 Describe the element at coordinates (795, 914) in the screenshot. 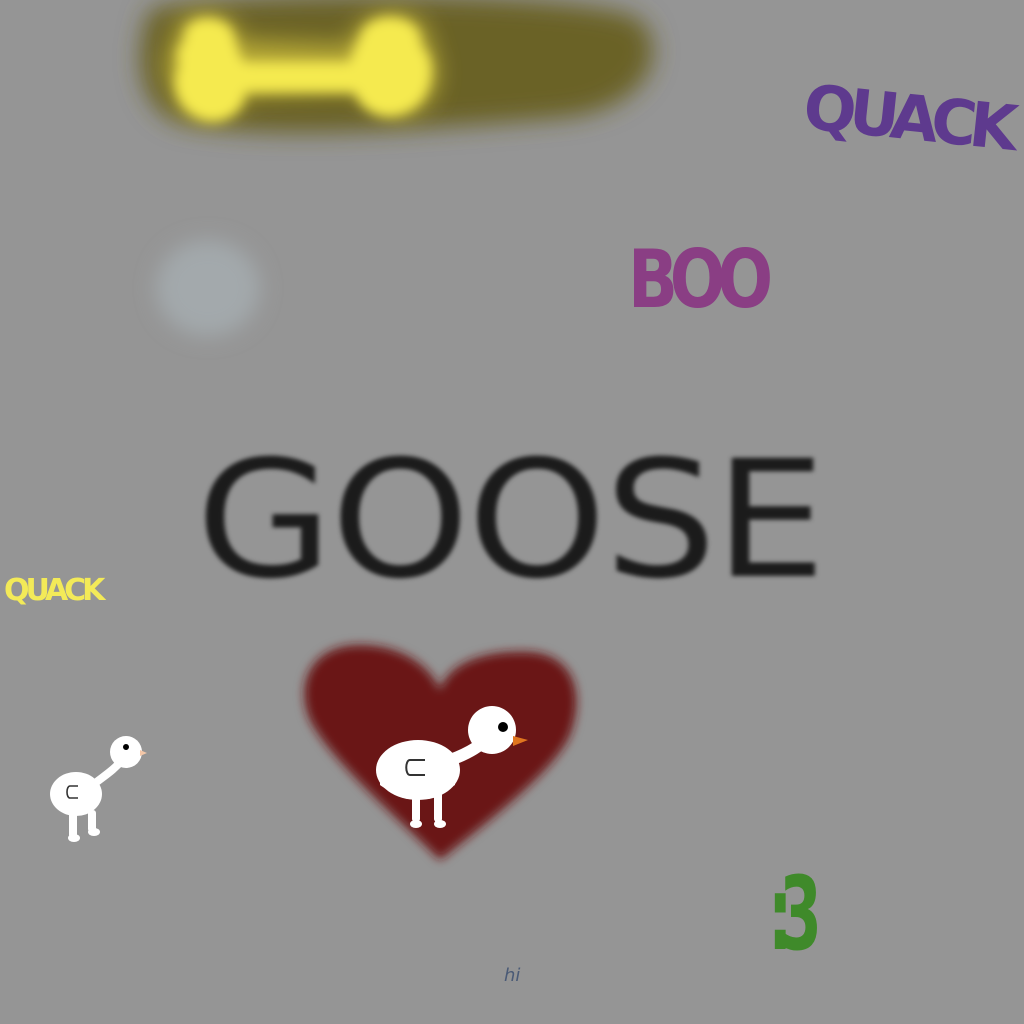

I see `smiley-text: :3` at that location.